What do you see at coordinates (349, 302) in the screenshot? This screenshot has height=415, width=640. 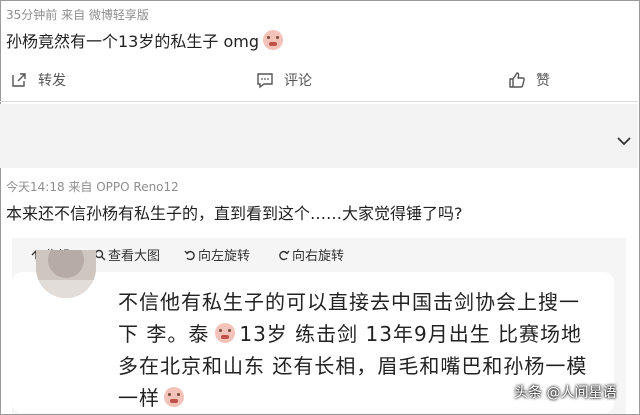 I see `screenshot-line-1: 不信他有私生子的可以直接去中国击剑协会上搜一` at bounding box center [349, 302].